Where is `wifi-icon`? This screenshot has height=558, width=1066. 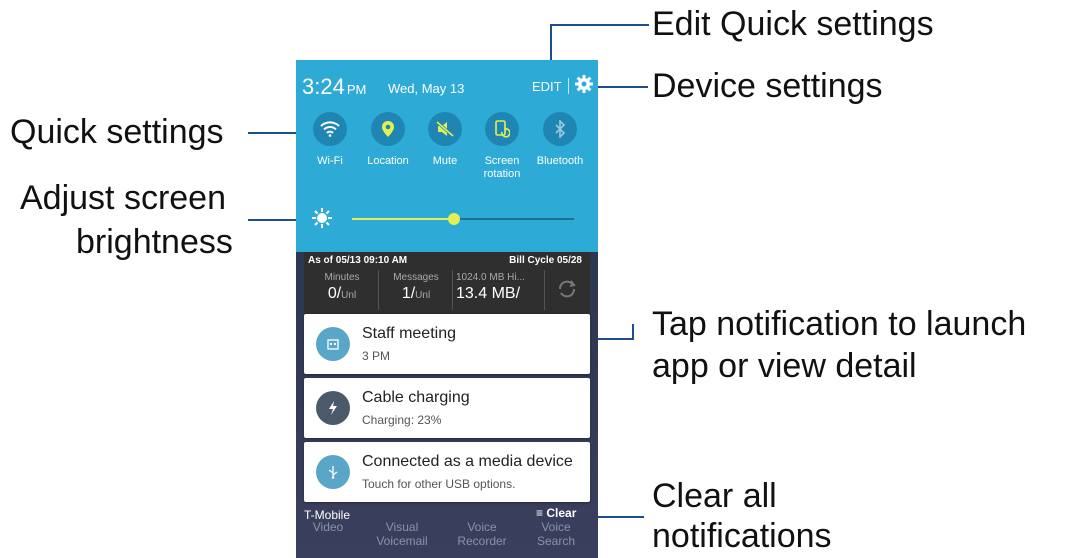
wifi-icon is located at coordinates (330, 129).